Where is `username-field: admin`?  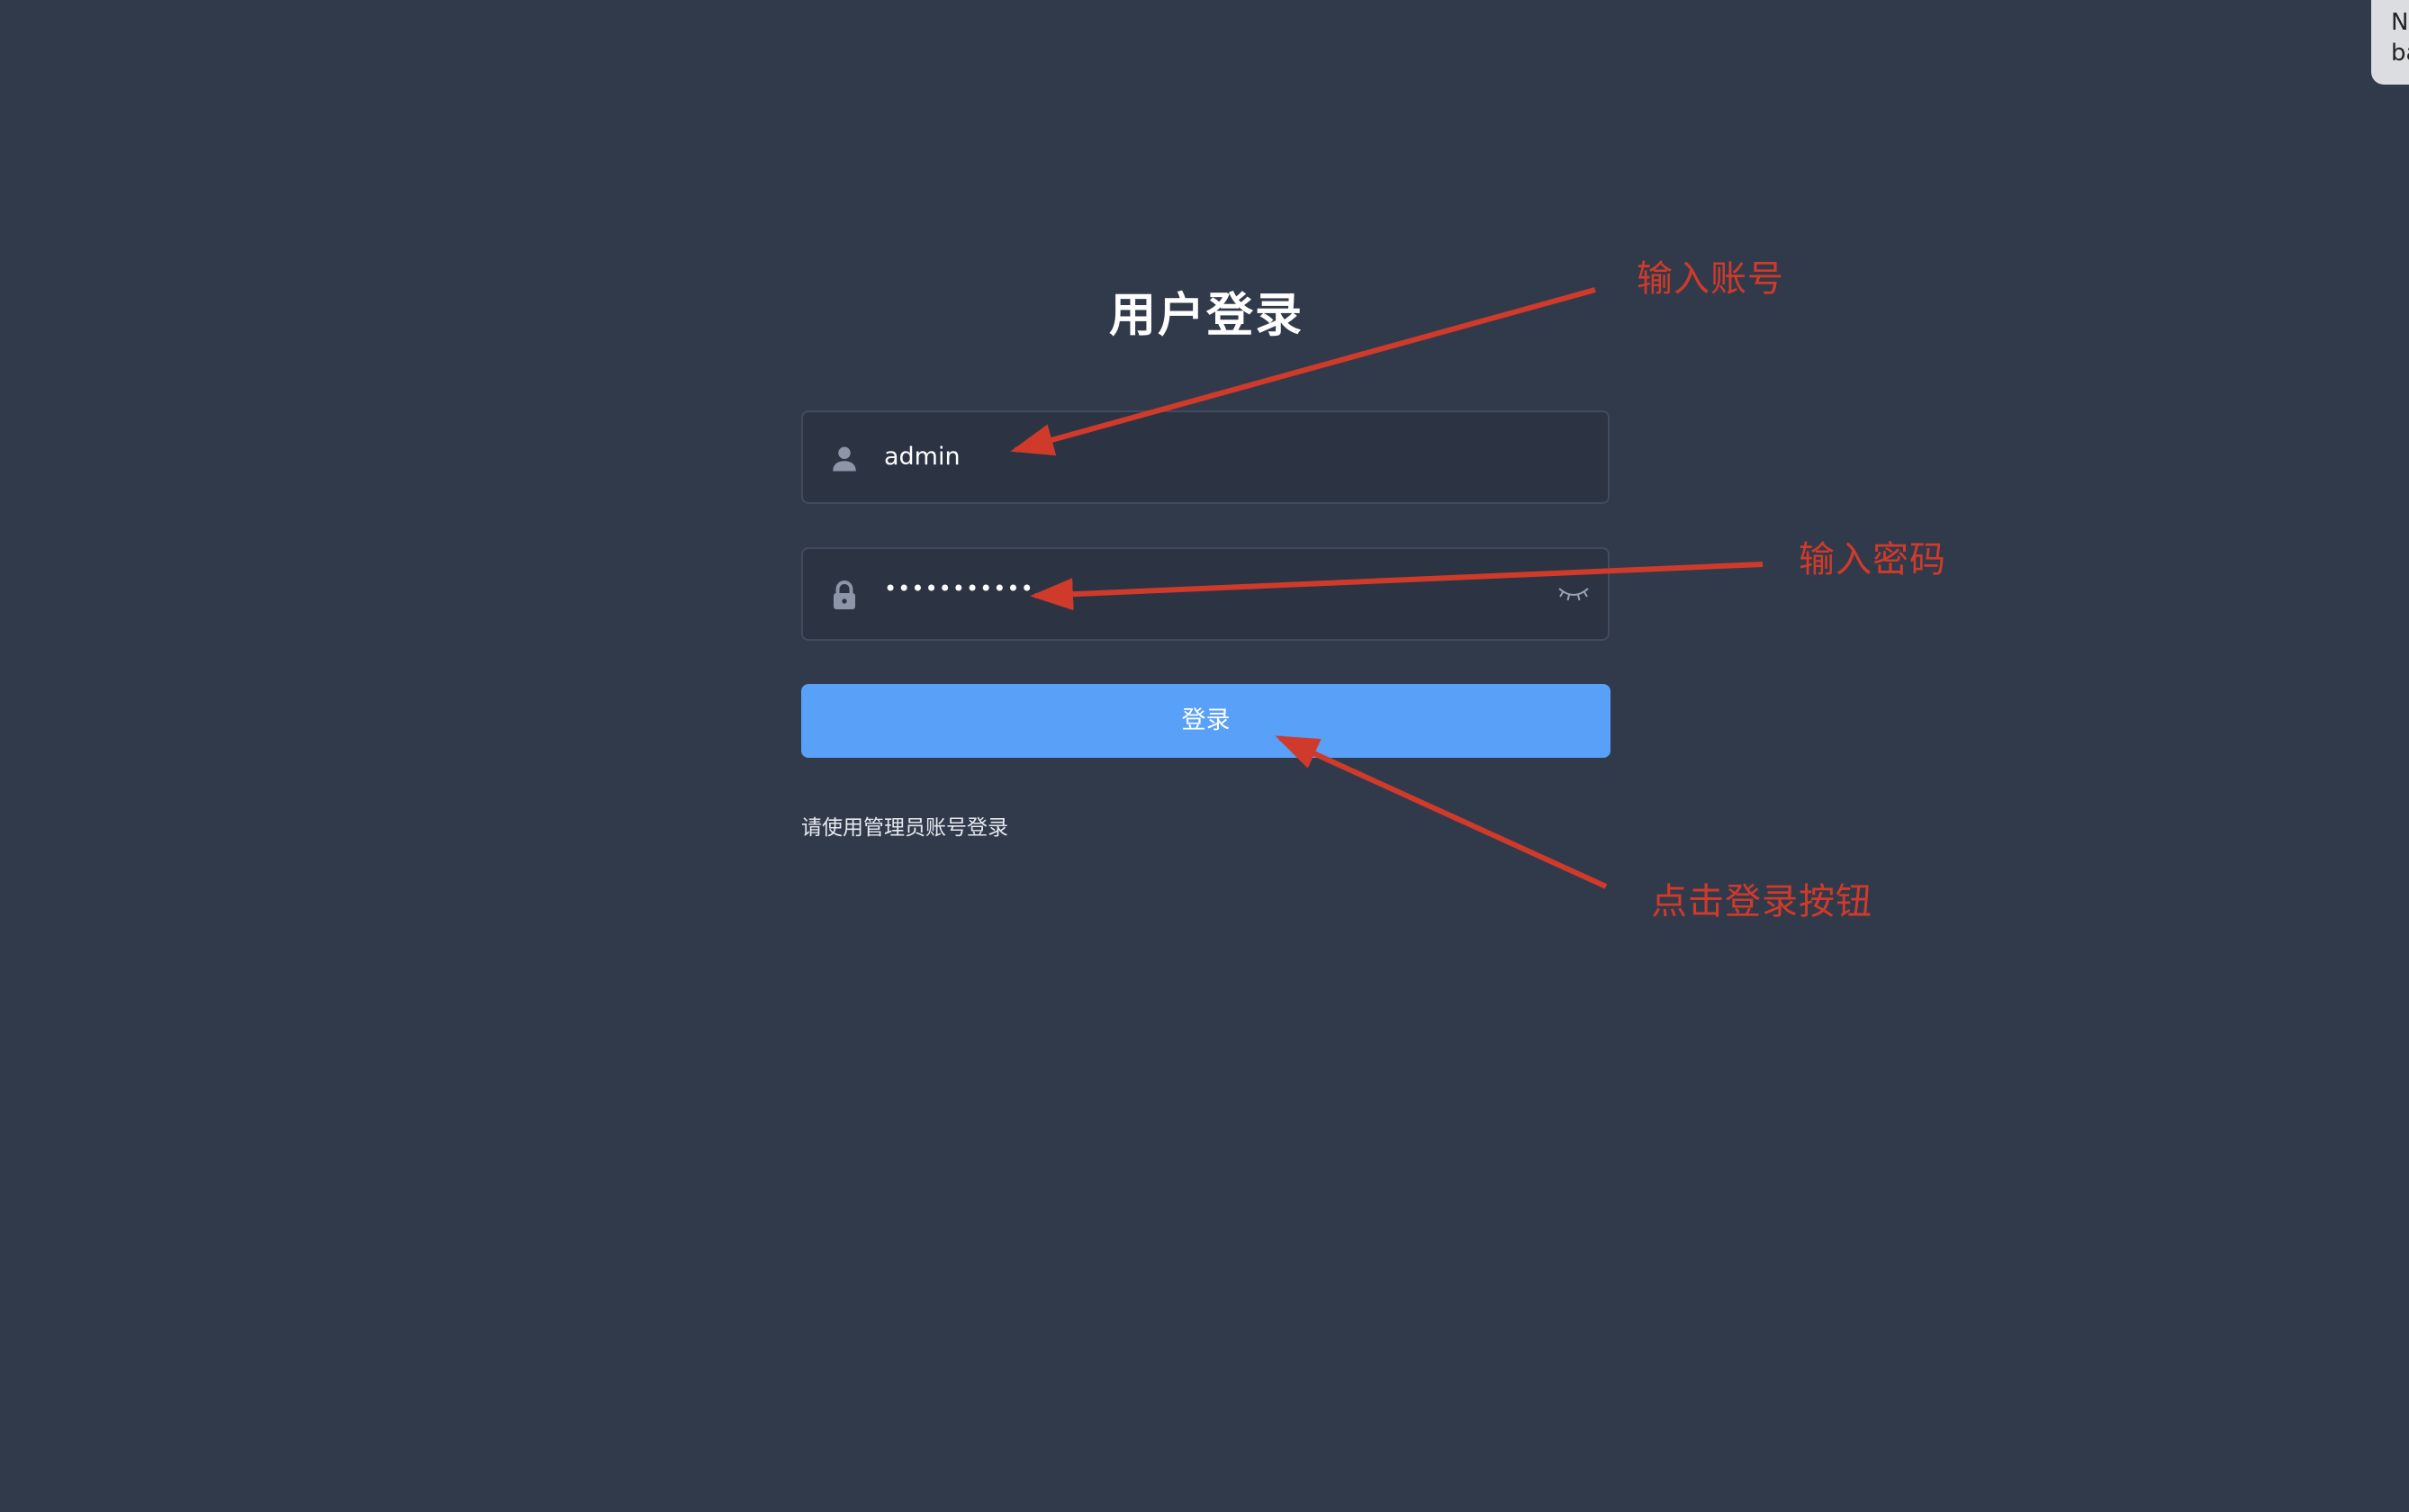 username-field: admin is located at coordinates (1205, 457).